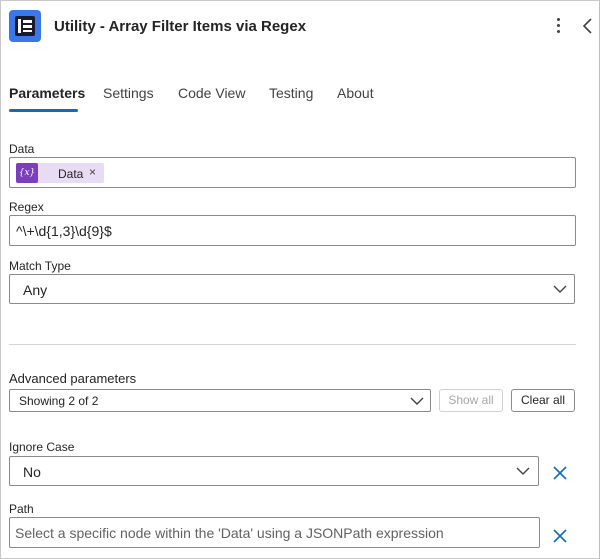  Describe the element at coordinates (292, 289) in the screenshot. I see `match-type-select: Any` at that location.